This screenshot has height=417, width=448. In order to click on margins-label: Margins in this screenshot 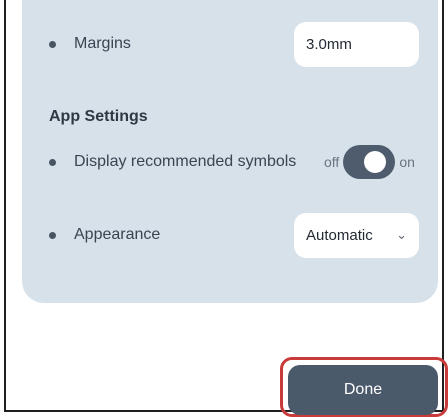, I will do `click(102, 43)`.